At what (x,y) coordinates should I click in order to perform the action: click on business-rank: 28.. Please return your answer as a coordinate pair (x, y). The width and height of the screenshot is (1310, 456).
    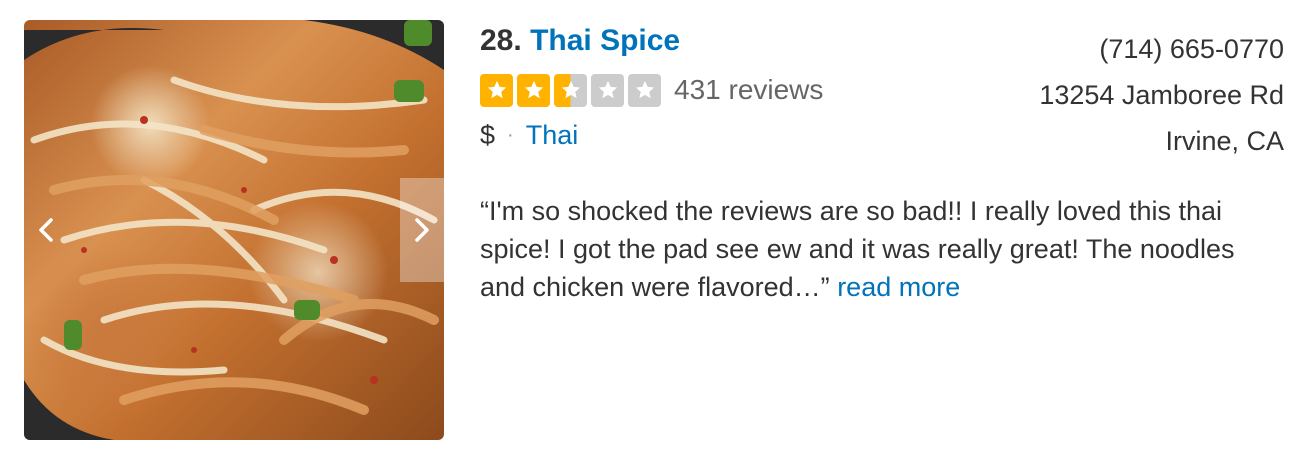
    Looking at the image, I should click on (501, 40).